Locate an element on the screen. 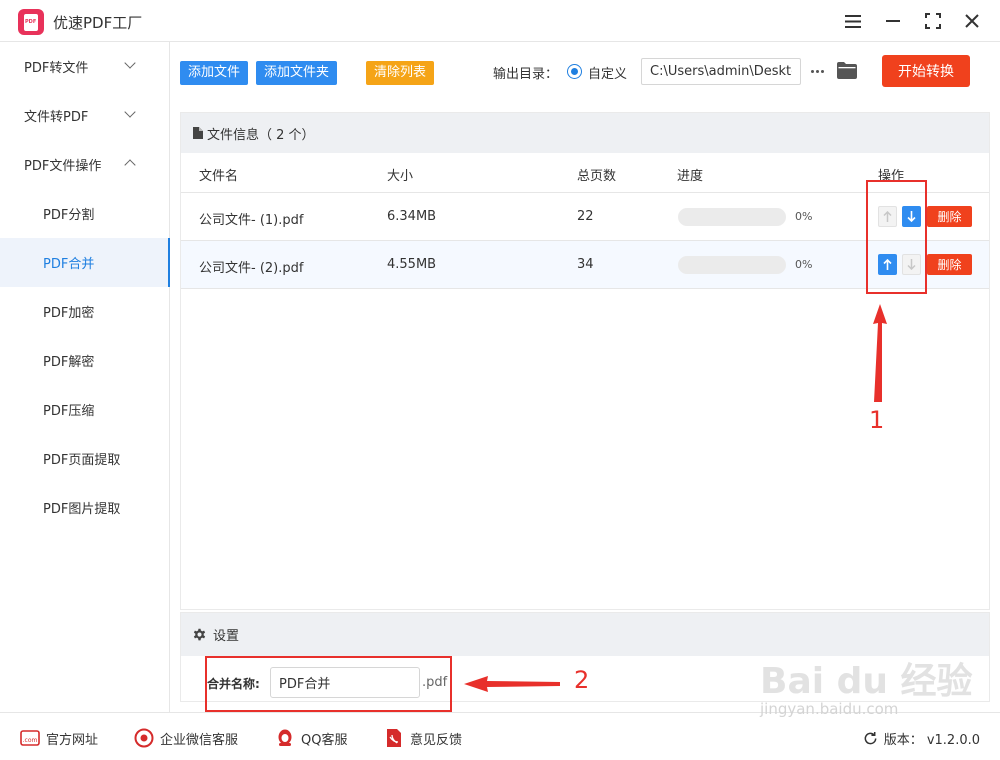 This screenshot has height=760, width=1000. footer-wechat-support: 企业微信客服 is located at coordinates (186, 738).